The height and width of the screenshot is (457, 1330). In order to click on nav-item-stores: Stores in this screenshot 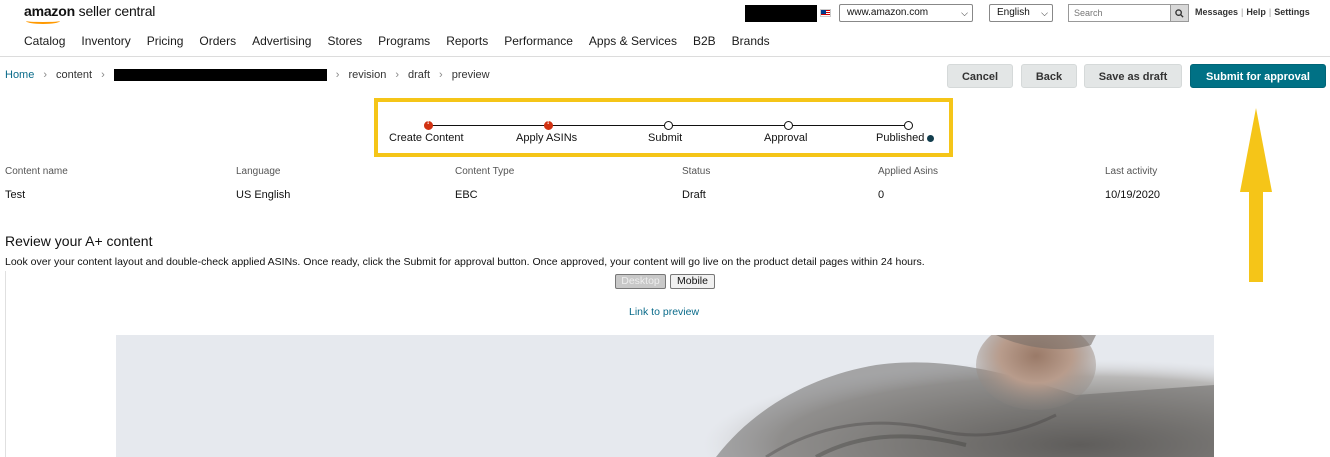, I will do `click(344, 41)`.